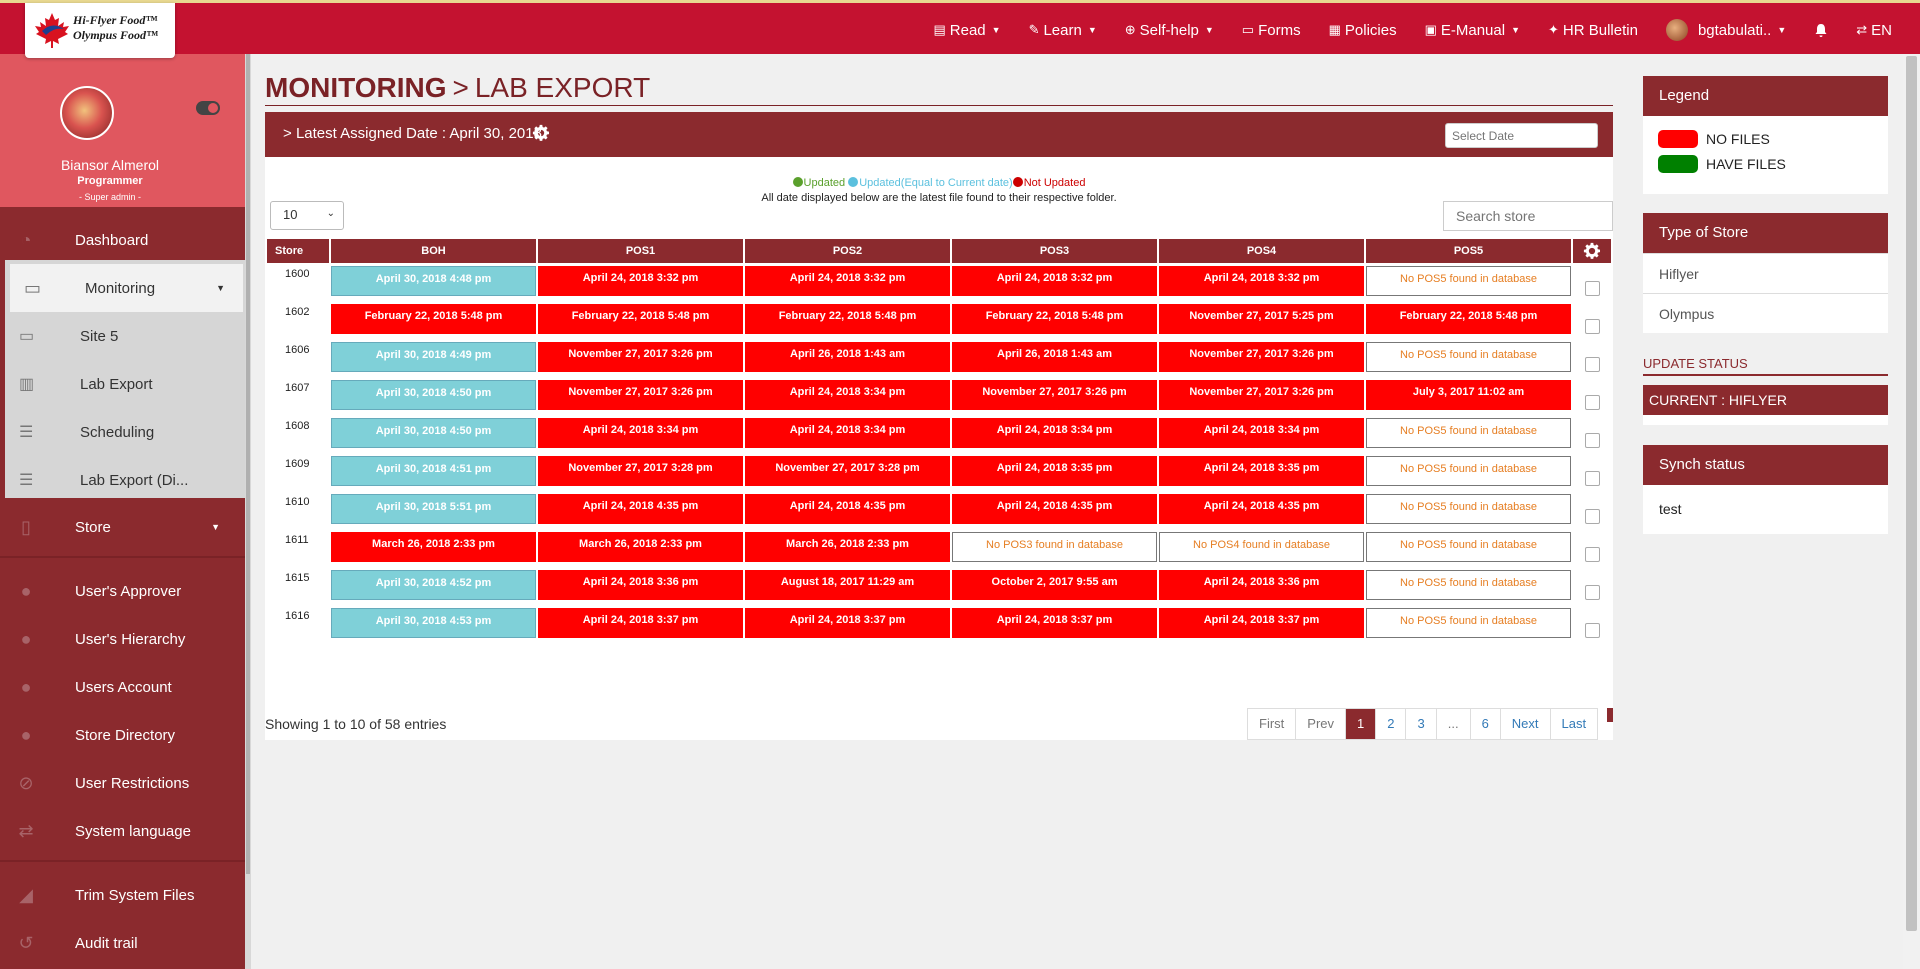  I want to click on status-cell: No POS5 found in database, so click(1468, 509).